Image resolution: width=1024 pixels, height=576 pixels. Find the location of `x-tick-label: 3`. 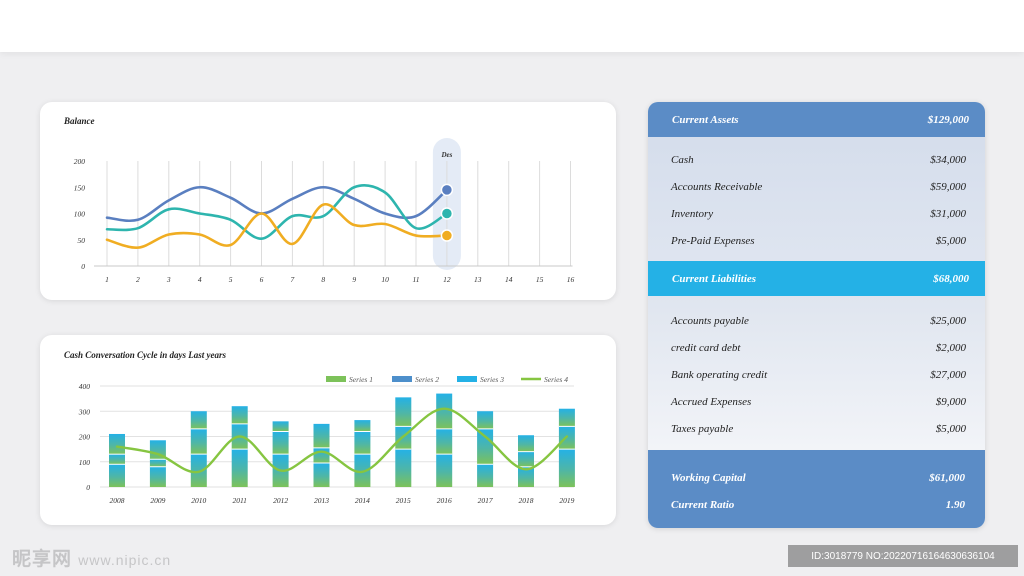

x-tick-label: 3 is located at coordinates (168, 279).